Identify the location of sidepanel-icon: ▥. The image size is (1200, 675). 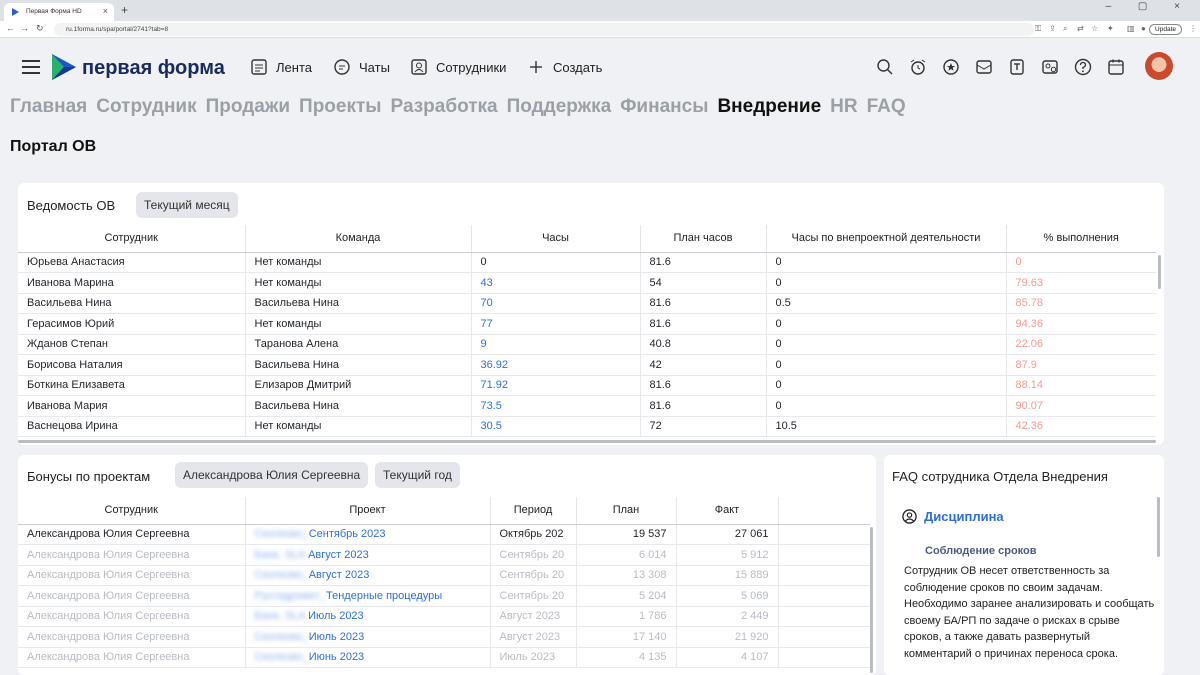
(1131, 28).